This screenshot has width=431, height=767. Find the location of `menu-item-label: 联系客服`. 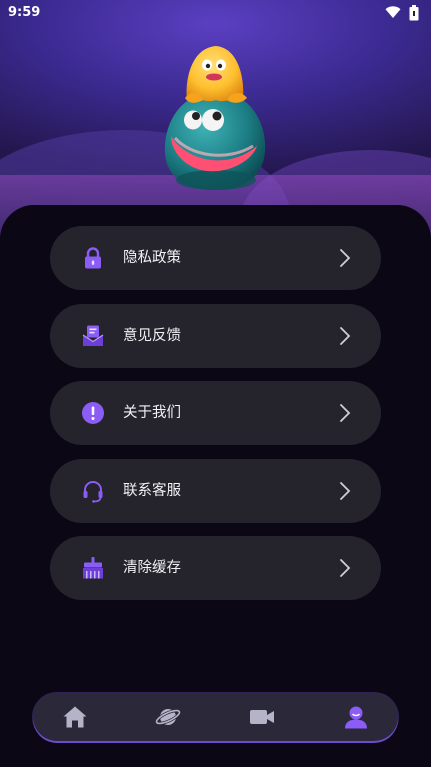

menu-item-label: 联系客服 is located at coordinates (152, 491).